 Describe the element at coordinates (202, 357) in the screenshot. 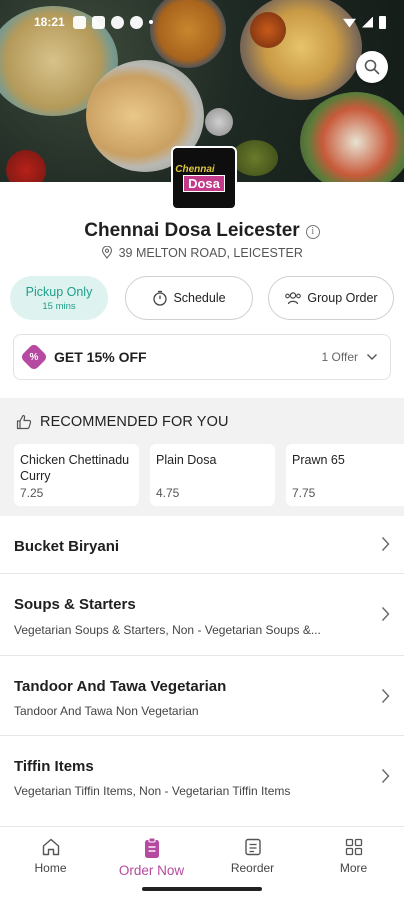

I see `offer-banner: % GET 15% OFF 1 Offer` at that location.